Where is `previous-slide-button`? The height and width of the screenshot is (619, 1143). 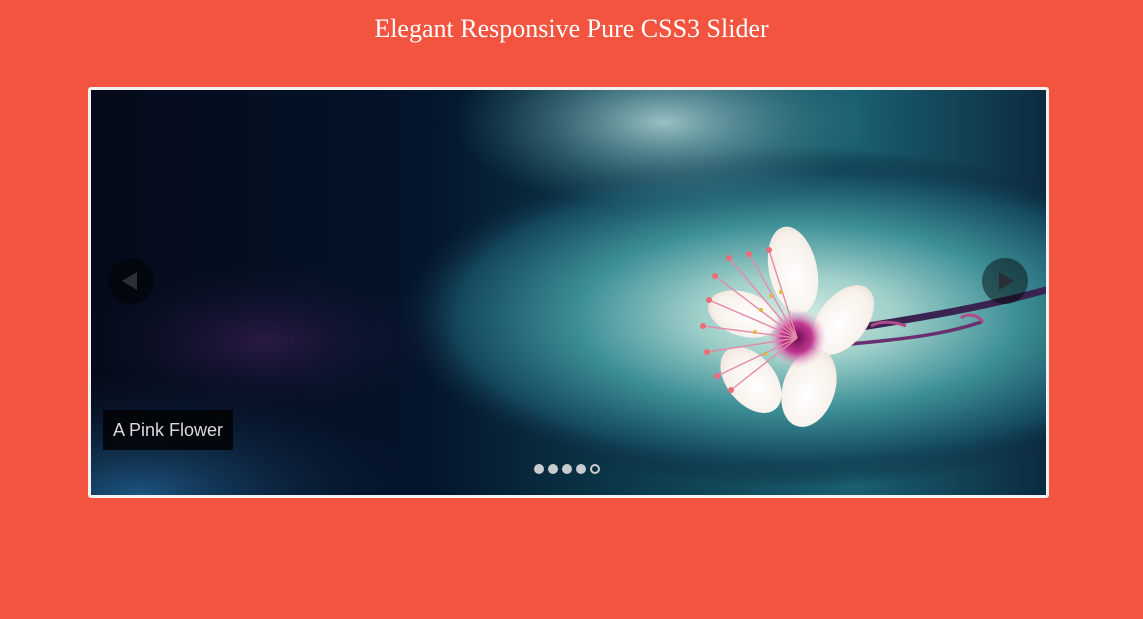 previous-slide-button is located at coordinates (131, 281).